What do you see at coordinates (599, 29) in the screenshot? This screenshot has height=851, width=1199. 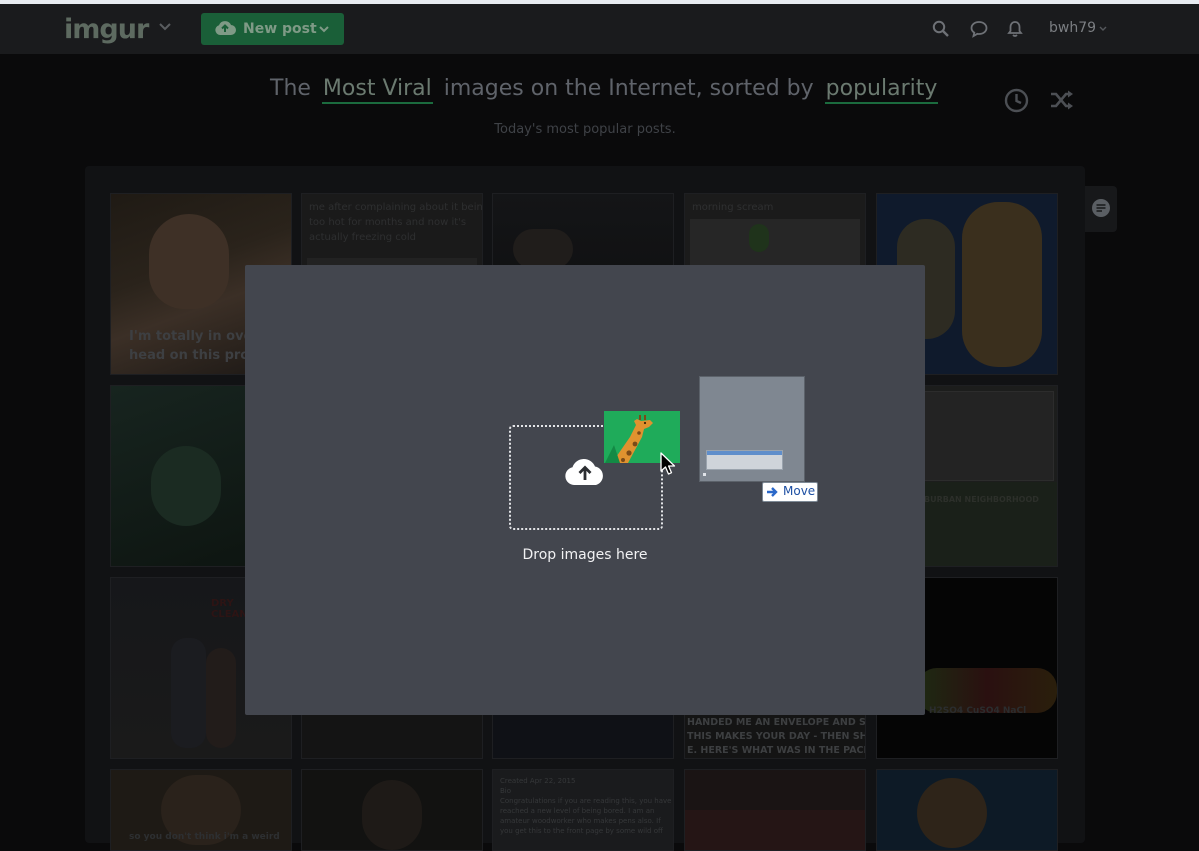 I see `top-navbar: imgur New post bwh79` at bounding box center [599, 29].